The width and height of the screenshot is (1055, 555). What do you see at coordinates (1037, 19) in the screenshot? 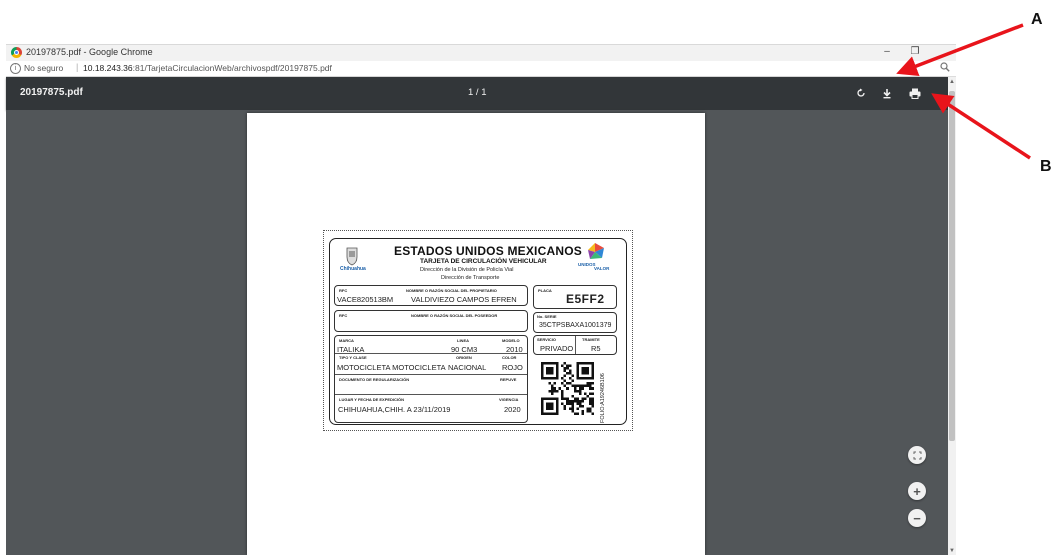
I see `annotation-a-label: A` at bounding box center [1037, 19].